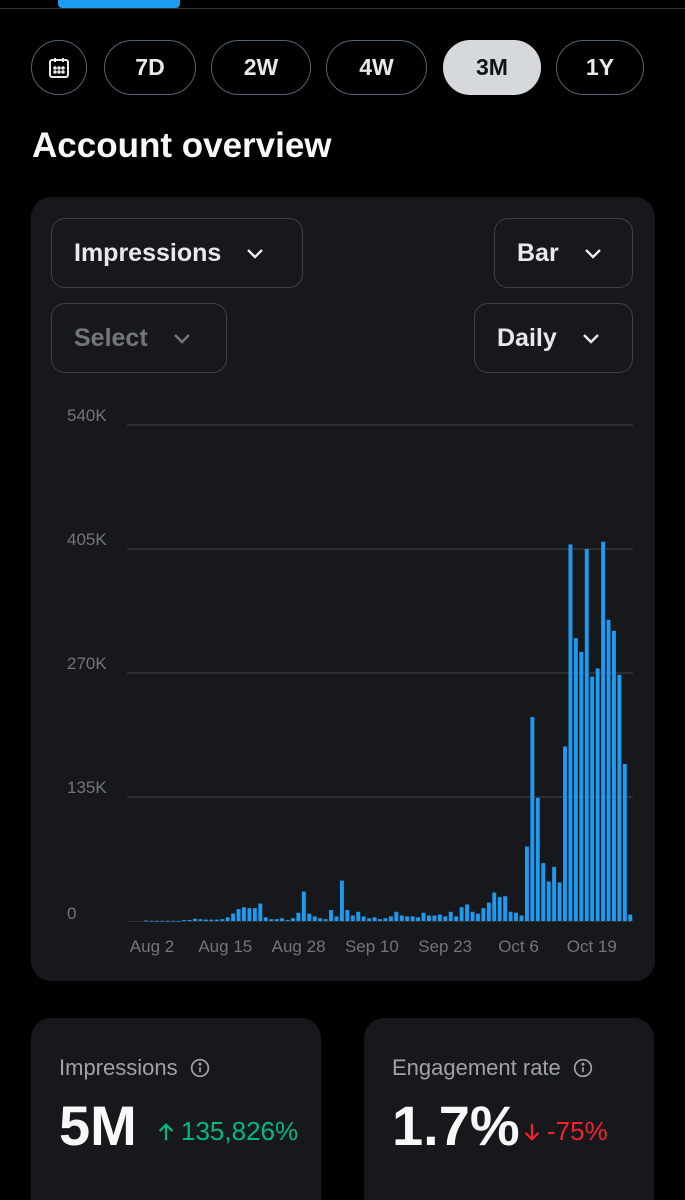 The image size is (685, 1200). I want to click on calendar-button, so click(59, 67).